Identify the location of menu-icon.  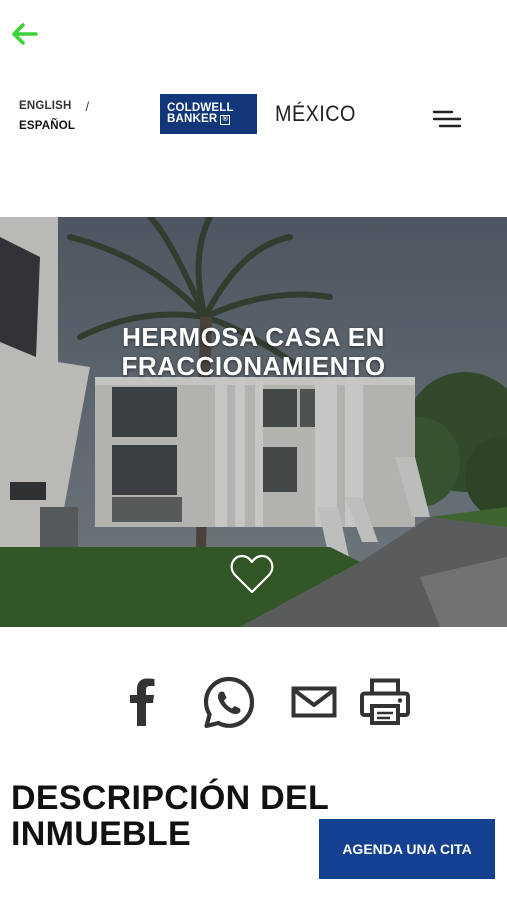
(447, 119).